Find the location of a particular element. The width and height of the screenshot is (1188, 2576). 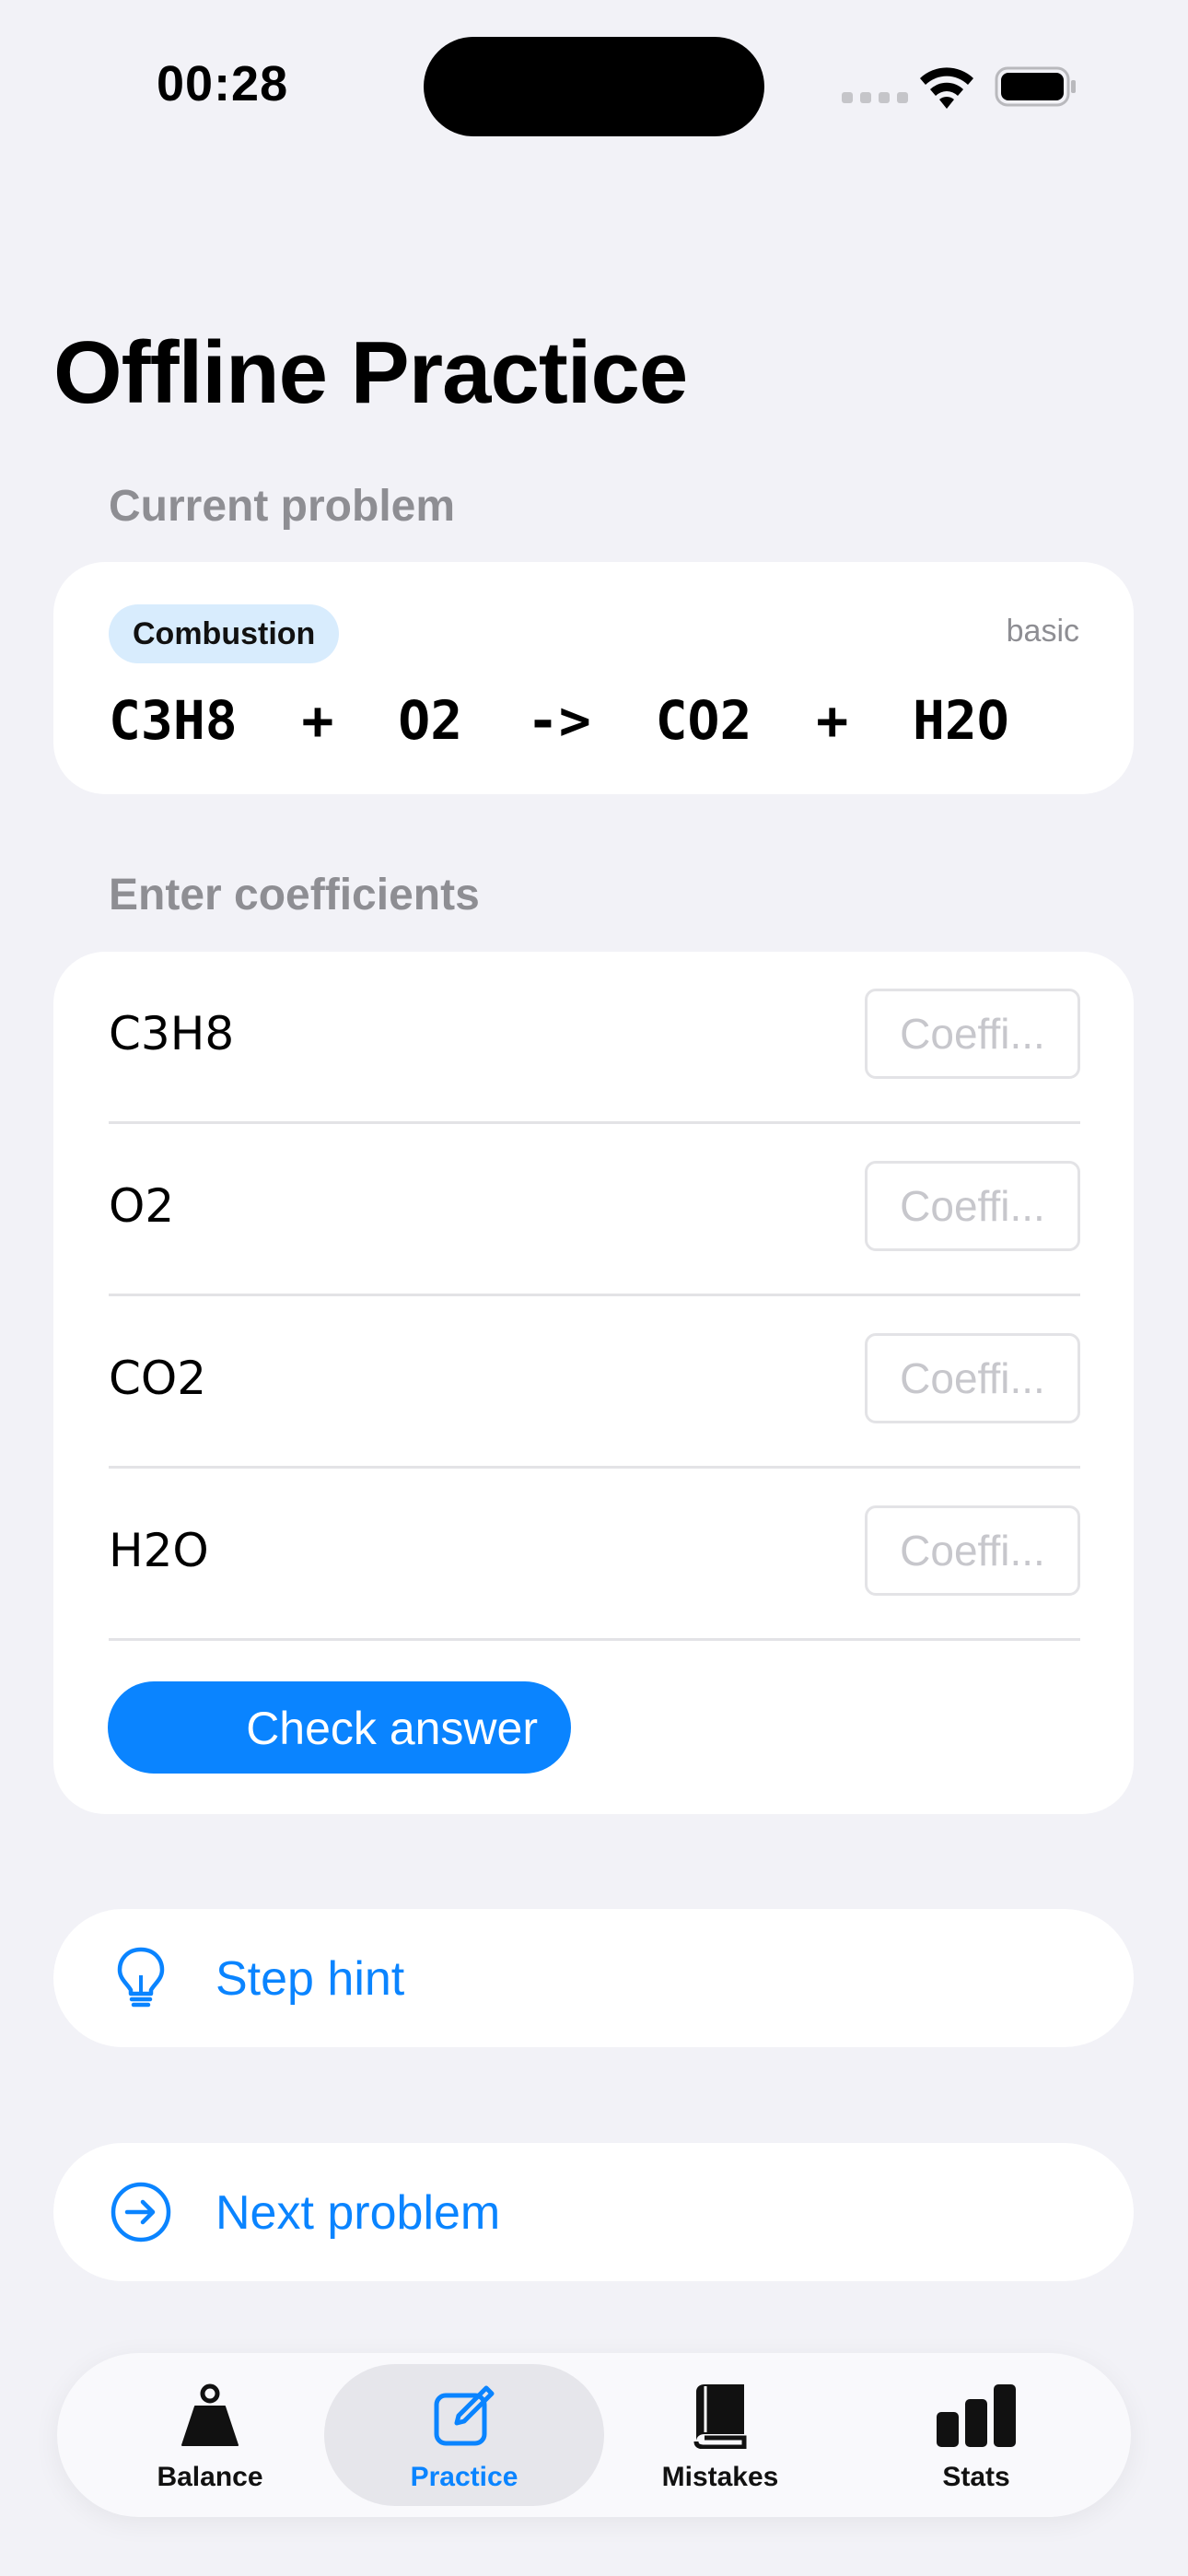

difficulty-label: basic is located at coordinates (1042, 631).